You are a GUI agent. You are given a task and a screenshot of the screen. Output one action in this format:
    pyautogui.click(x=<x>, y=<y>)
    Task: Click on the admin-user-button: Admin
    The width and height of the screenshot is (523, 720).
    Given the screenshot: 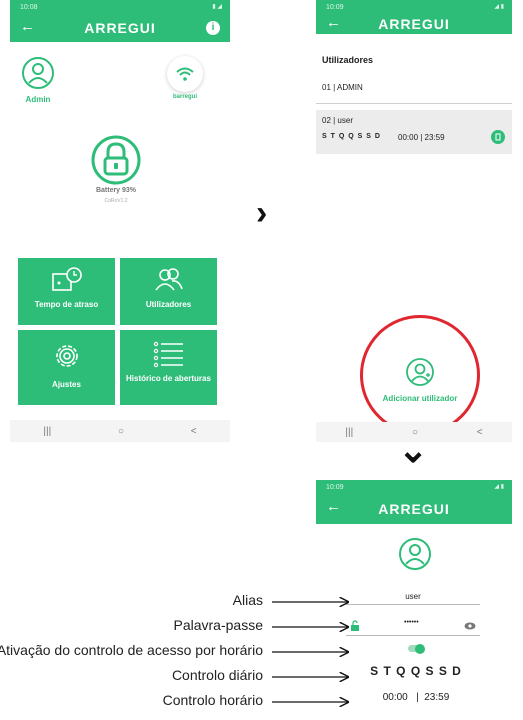 What is the action you would take?
    pyautogui.click(x=38, y=80)
    